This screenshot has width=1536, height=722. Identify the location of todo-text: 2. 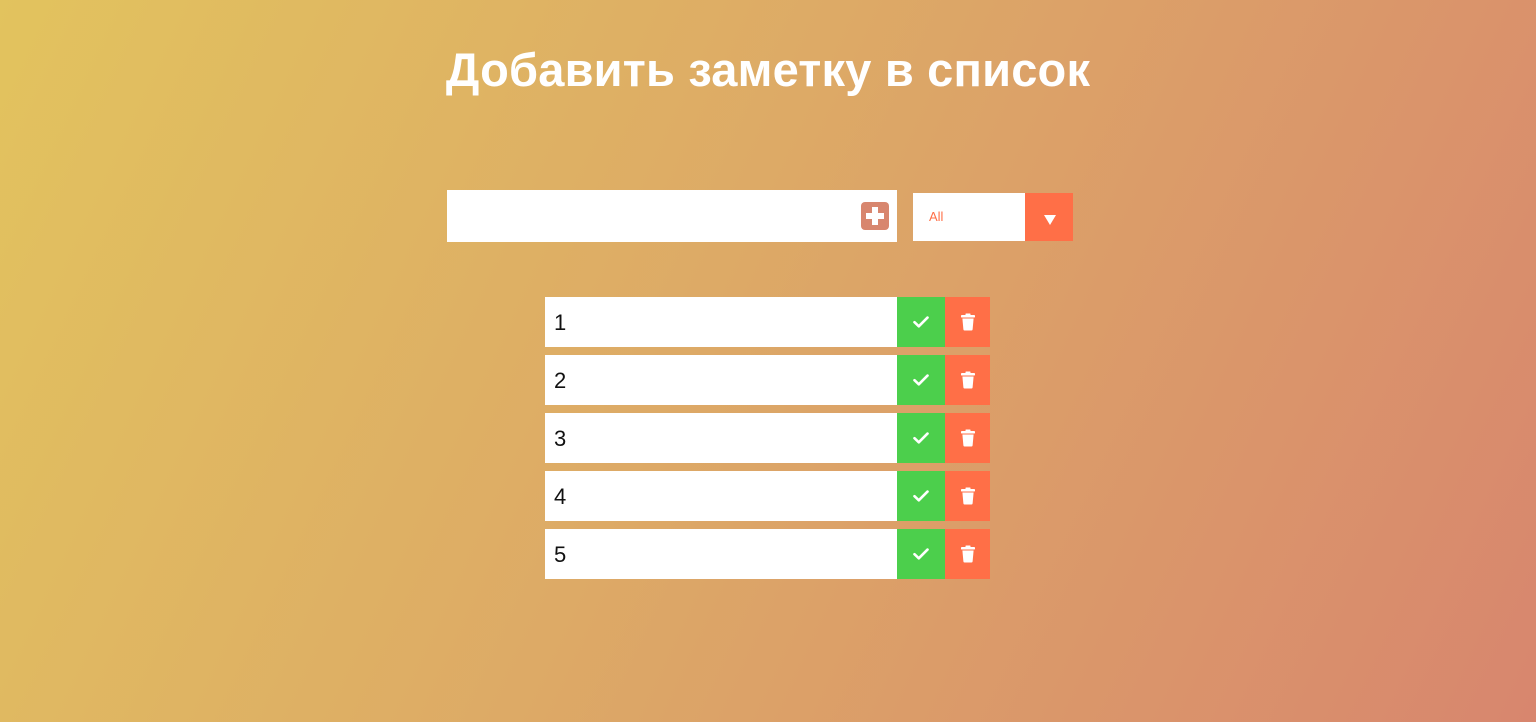
(560, 380).